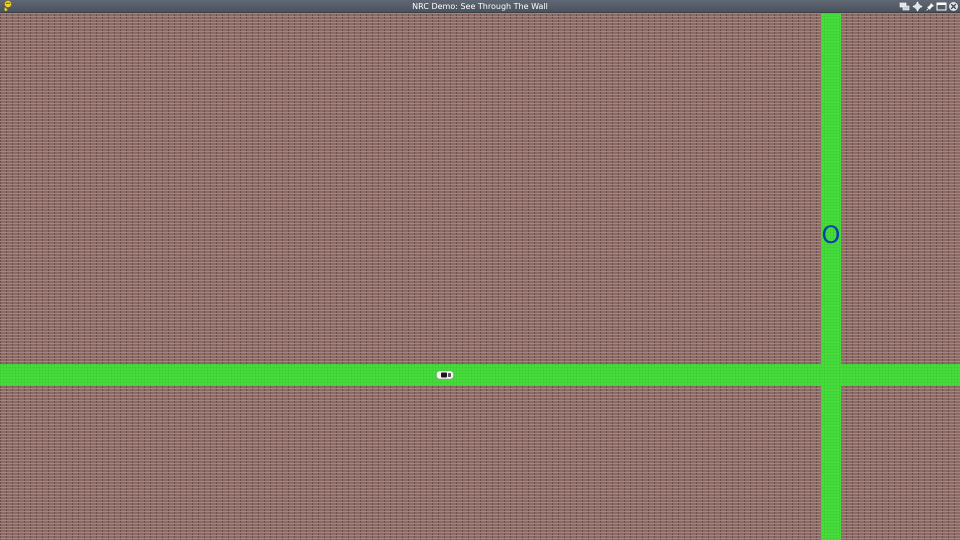  I want to click on close-icon, so click(953, 6).